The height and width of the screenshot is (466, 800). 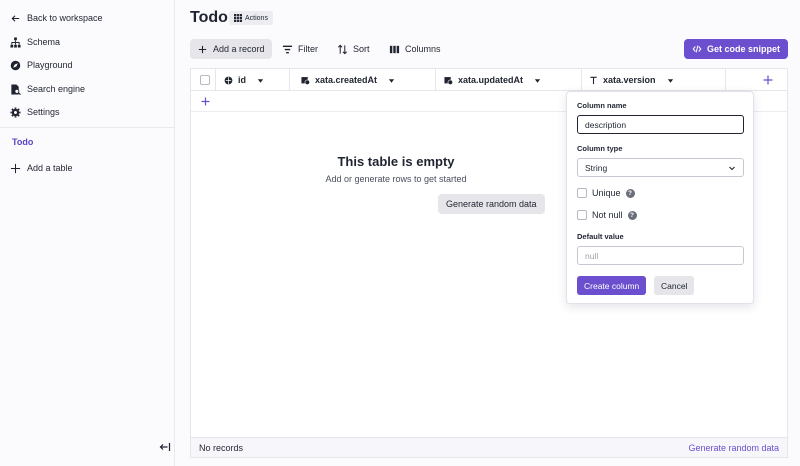 I want to click on filter-icon, so click(x=287, y=49).